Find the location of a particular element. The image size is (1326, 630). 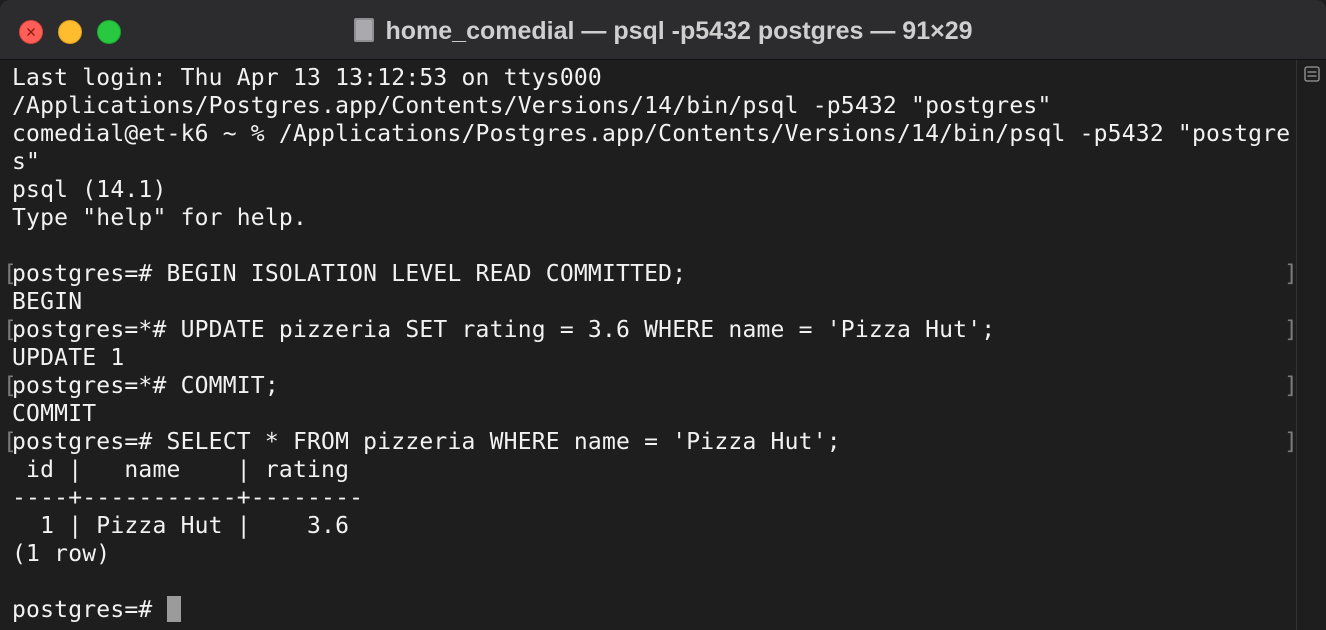

terminal-line: postgres=# is located at coordinates (96, 610).